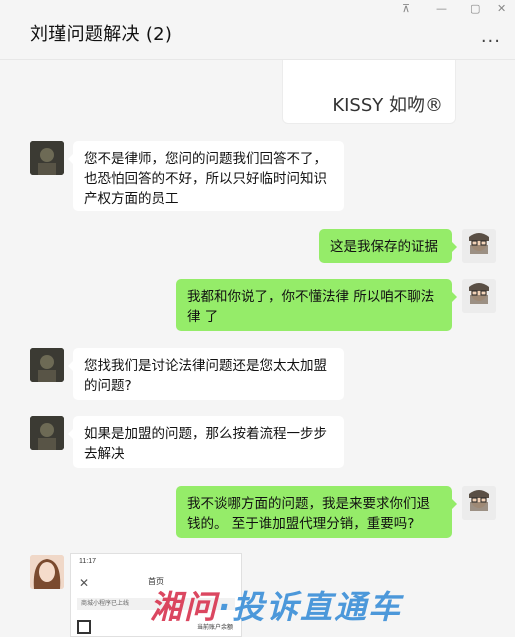 Image resolution: width=515 pixels, height=637 pixels. What do you see at coordinates (206, 374) in the screenshot?
I see `message-bubble: 您找我们是讨论法律问题还是您太太加盟的问题?` at bounding box center [206, 374].